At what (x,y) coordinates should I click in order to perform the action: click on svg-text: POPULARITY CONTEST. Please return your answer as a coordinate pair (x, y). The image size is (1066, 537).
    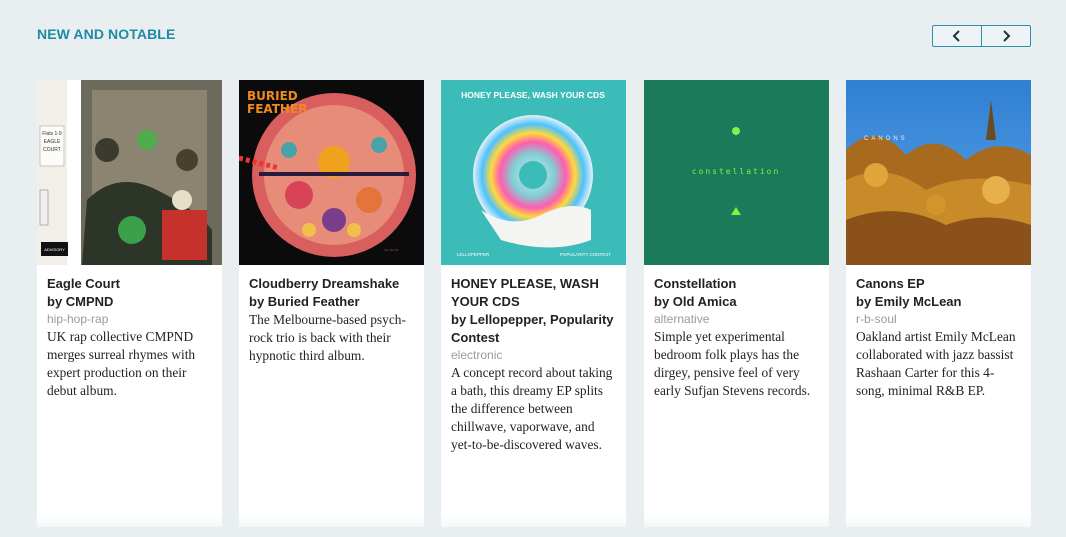
    Looking at the image, I should click on (585, 254).